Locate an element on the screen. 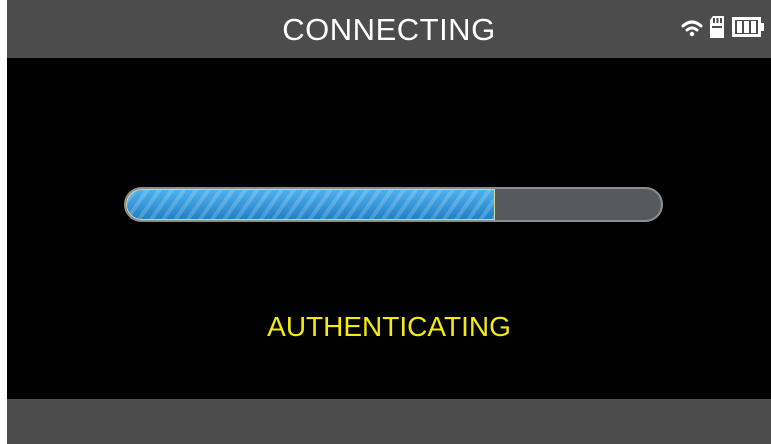 This screenshot has height=444, width=771. progress-bar is located at coordinates (393, 204).